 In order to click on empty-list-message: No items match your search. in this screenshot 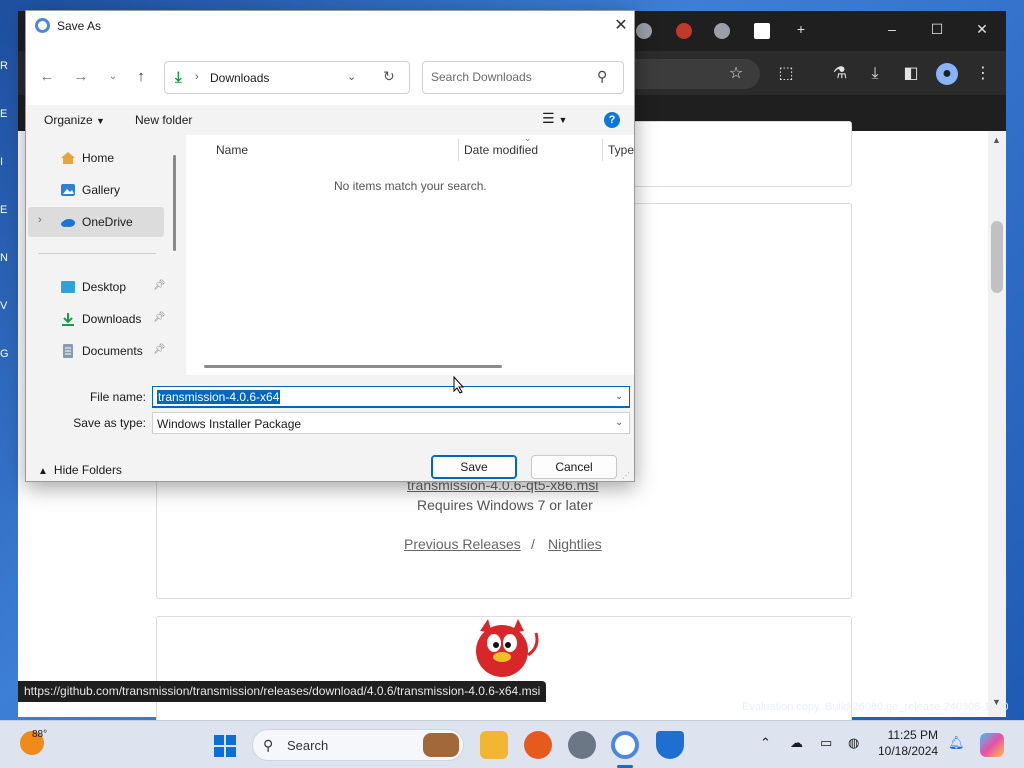, I will do `click(410, 186)`.